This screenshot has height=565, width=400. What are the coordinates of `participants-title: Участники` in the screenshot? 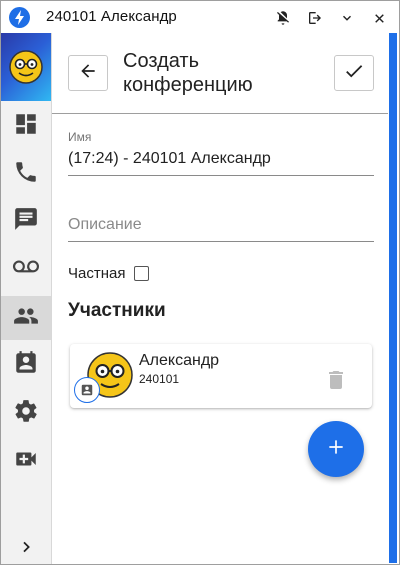 It's located at (117, 310).